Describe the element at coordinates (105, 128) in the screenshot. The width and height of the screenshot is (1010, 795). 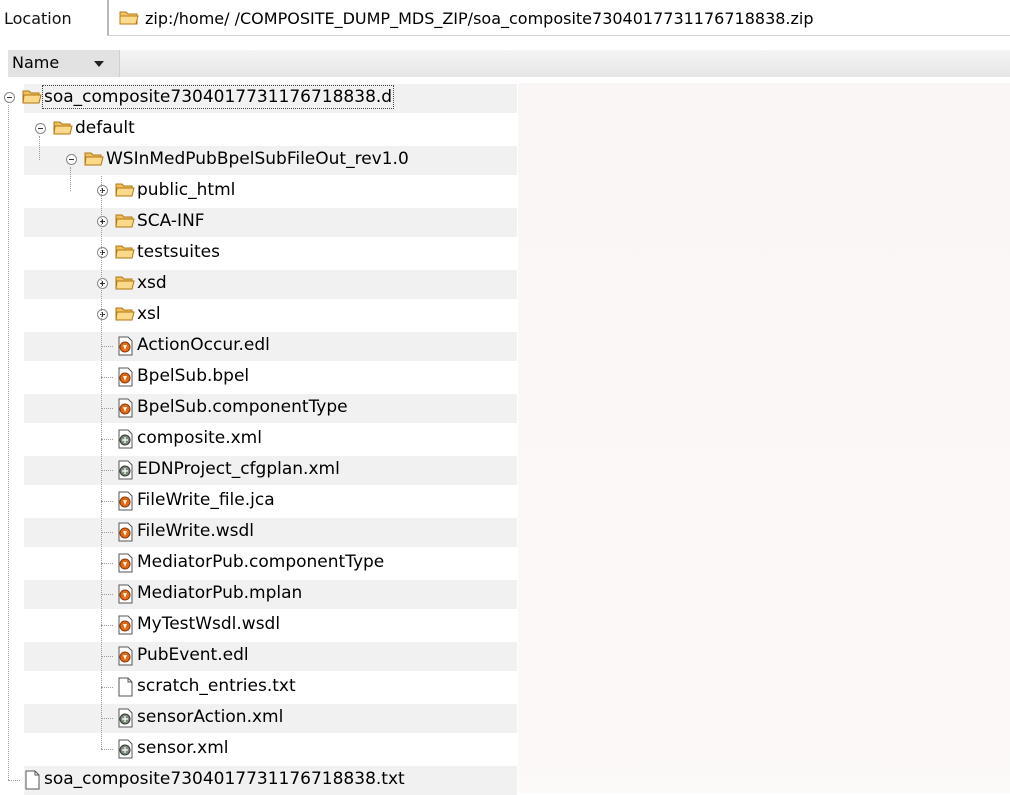
I see `tree-item-label: default` at that location.